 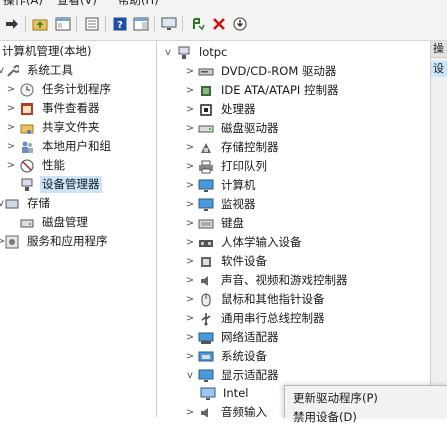 What do you see at coordinates (227, 261) in the screenshot?
I see `device-category: > 软件设备` at bounding box center [227, 261].